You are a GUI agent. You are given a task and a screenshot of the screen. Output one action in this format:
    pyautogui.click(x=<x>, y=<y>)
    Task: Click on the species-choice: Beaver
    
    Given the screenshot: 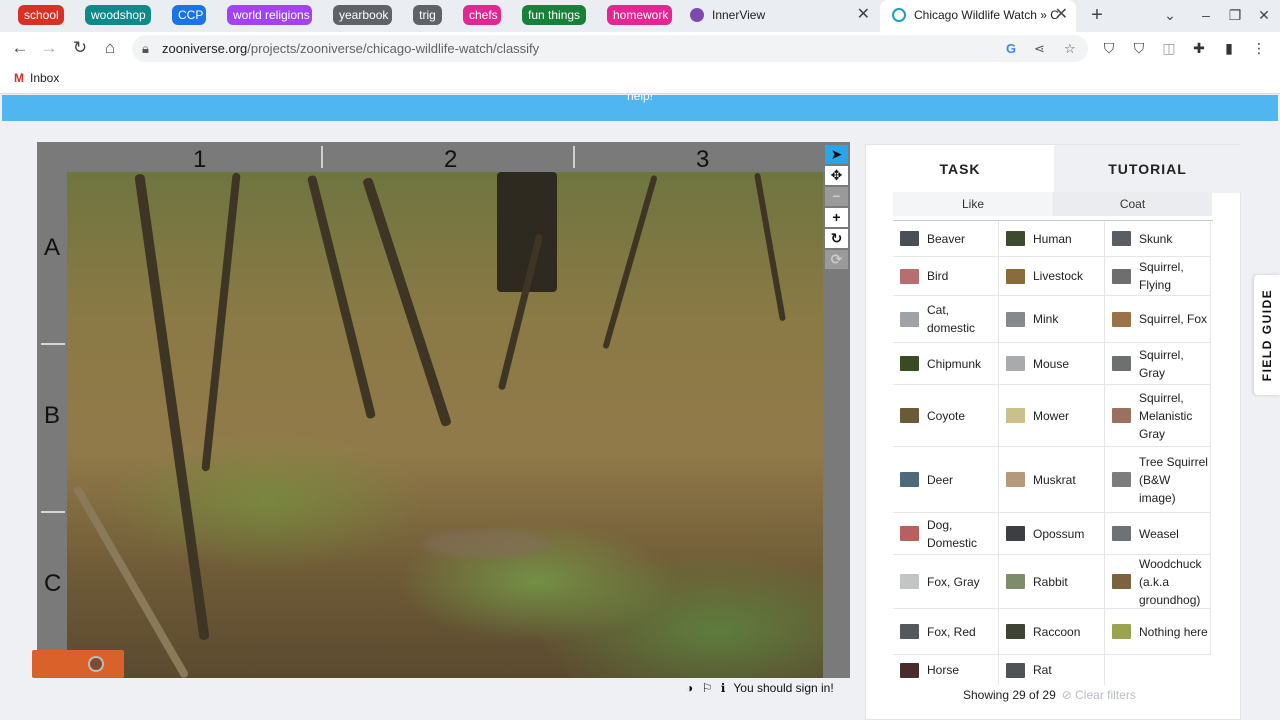 What is the action you would take?
    pyautogui.click(x=946, y=239)
    